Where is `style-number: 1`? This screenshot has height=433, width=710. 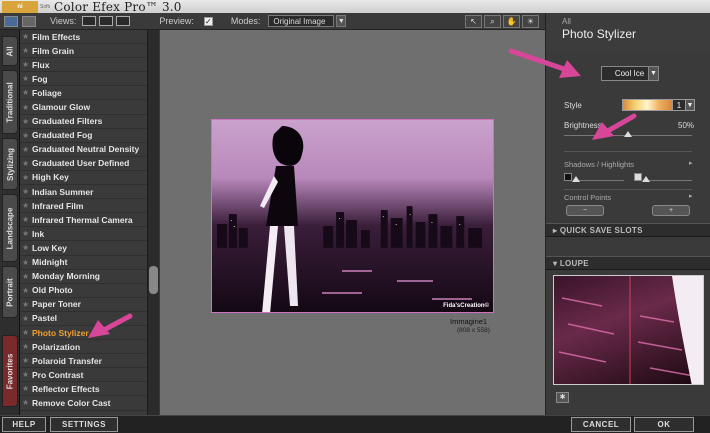
style-number: 1 is located at coordinates (679, 105).